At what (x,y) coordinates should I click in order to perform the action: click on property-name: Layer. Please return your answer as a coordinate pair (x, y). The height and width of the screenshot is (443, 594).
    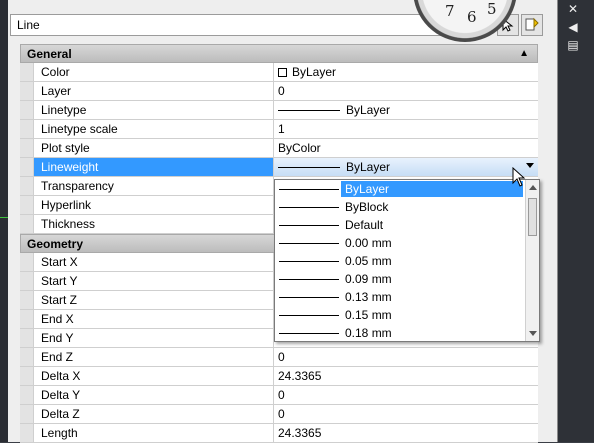
    Looking at the image, I should click on (154, 91).